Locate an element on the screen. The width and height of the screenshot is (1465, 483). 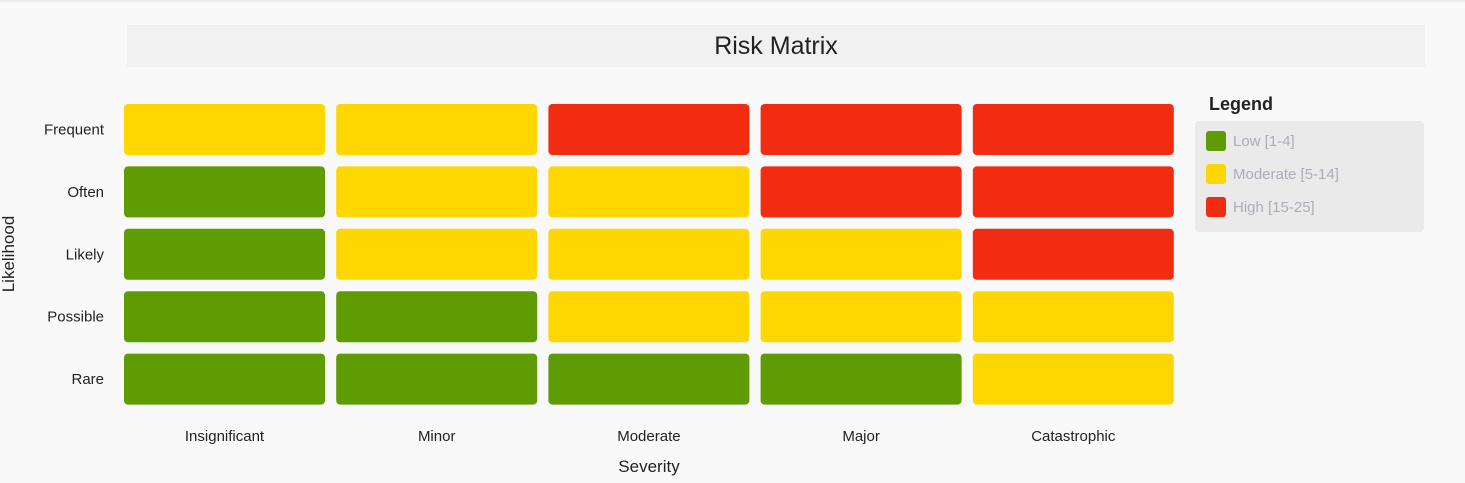
legend-label-low: Low [1-4] is located at coordinates (1264, 141).